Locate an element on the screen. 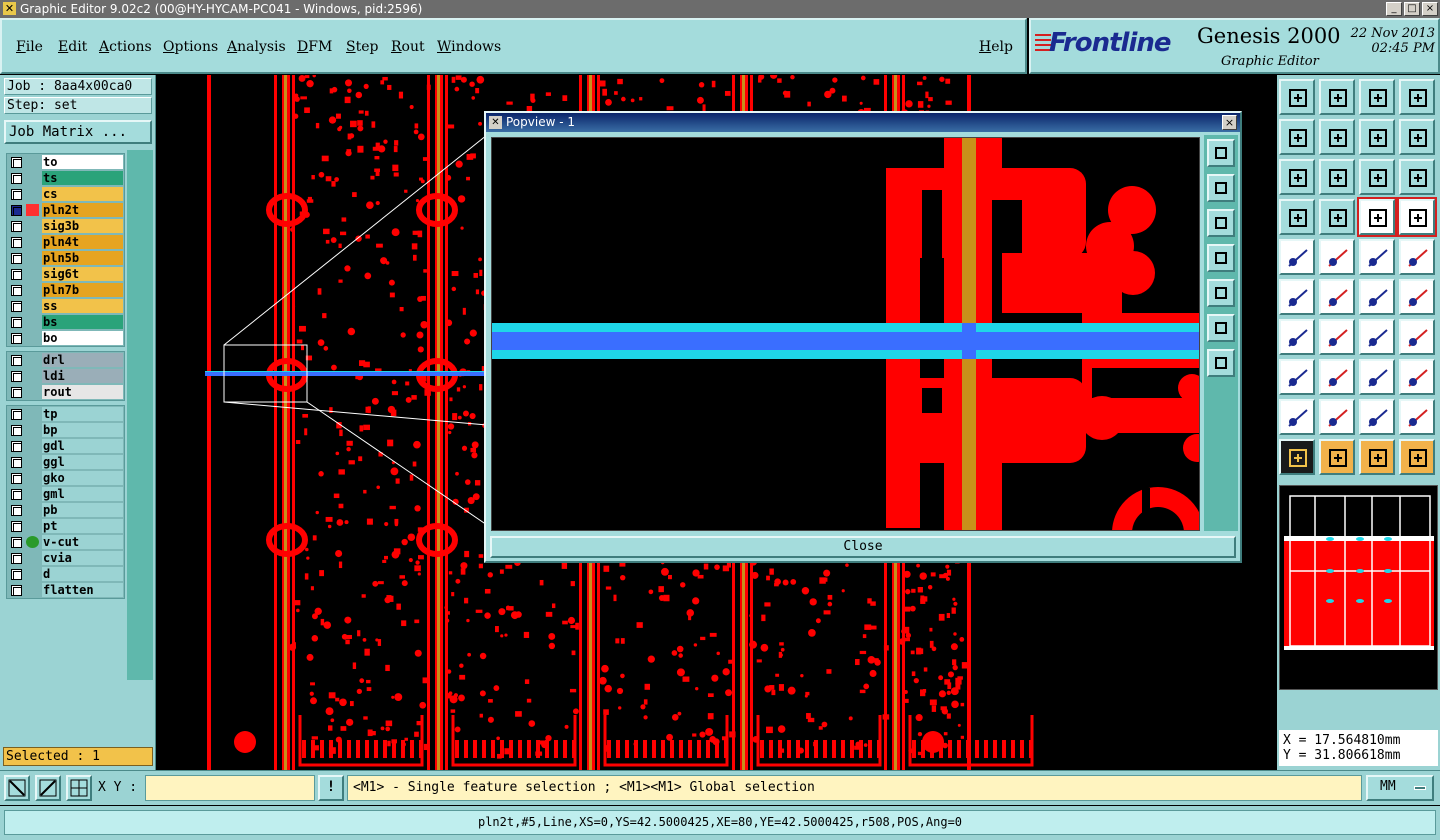 This screenshot has height=840, width=1440. layer-name: bs is located at coordinates (82, 322).